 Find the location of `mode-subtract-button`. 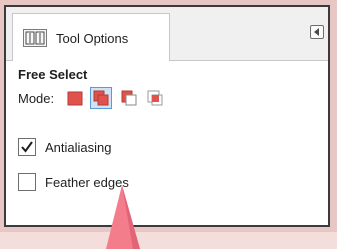

mode-subtract-button is located at coordinates (129, 98).